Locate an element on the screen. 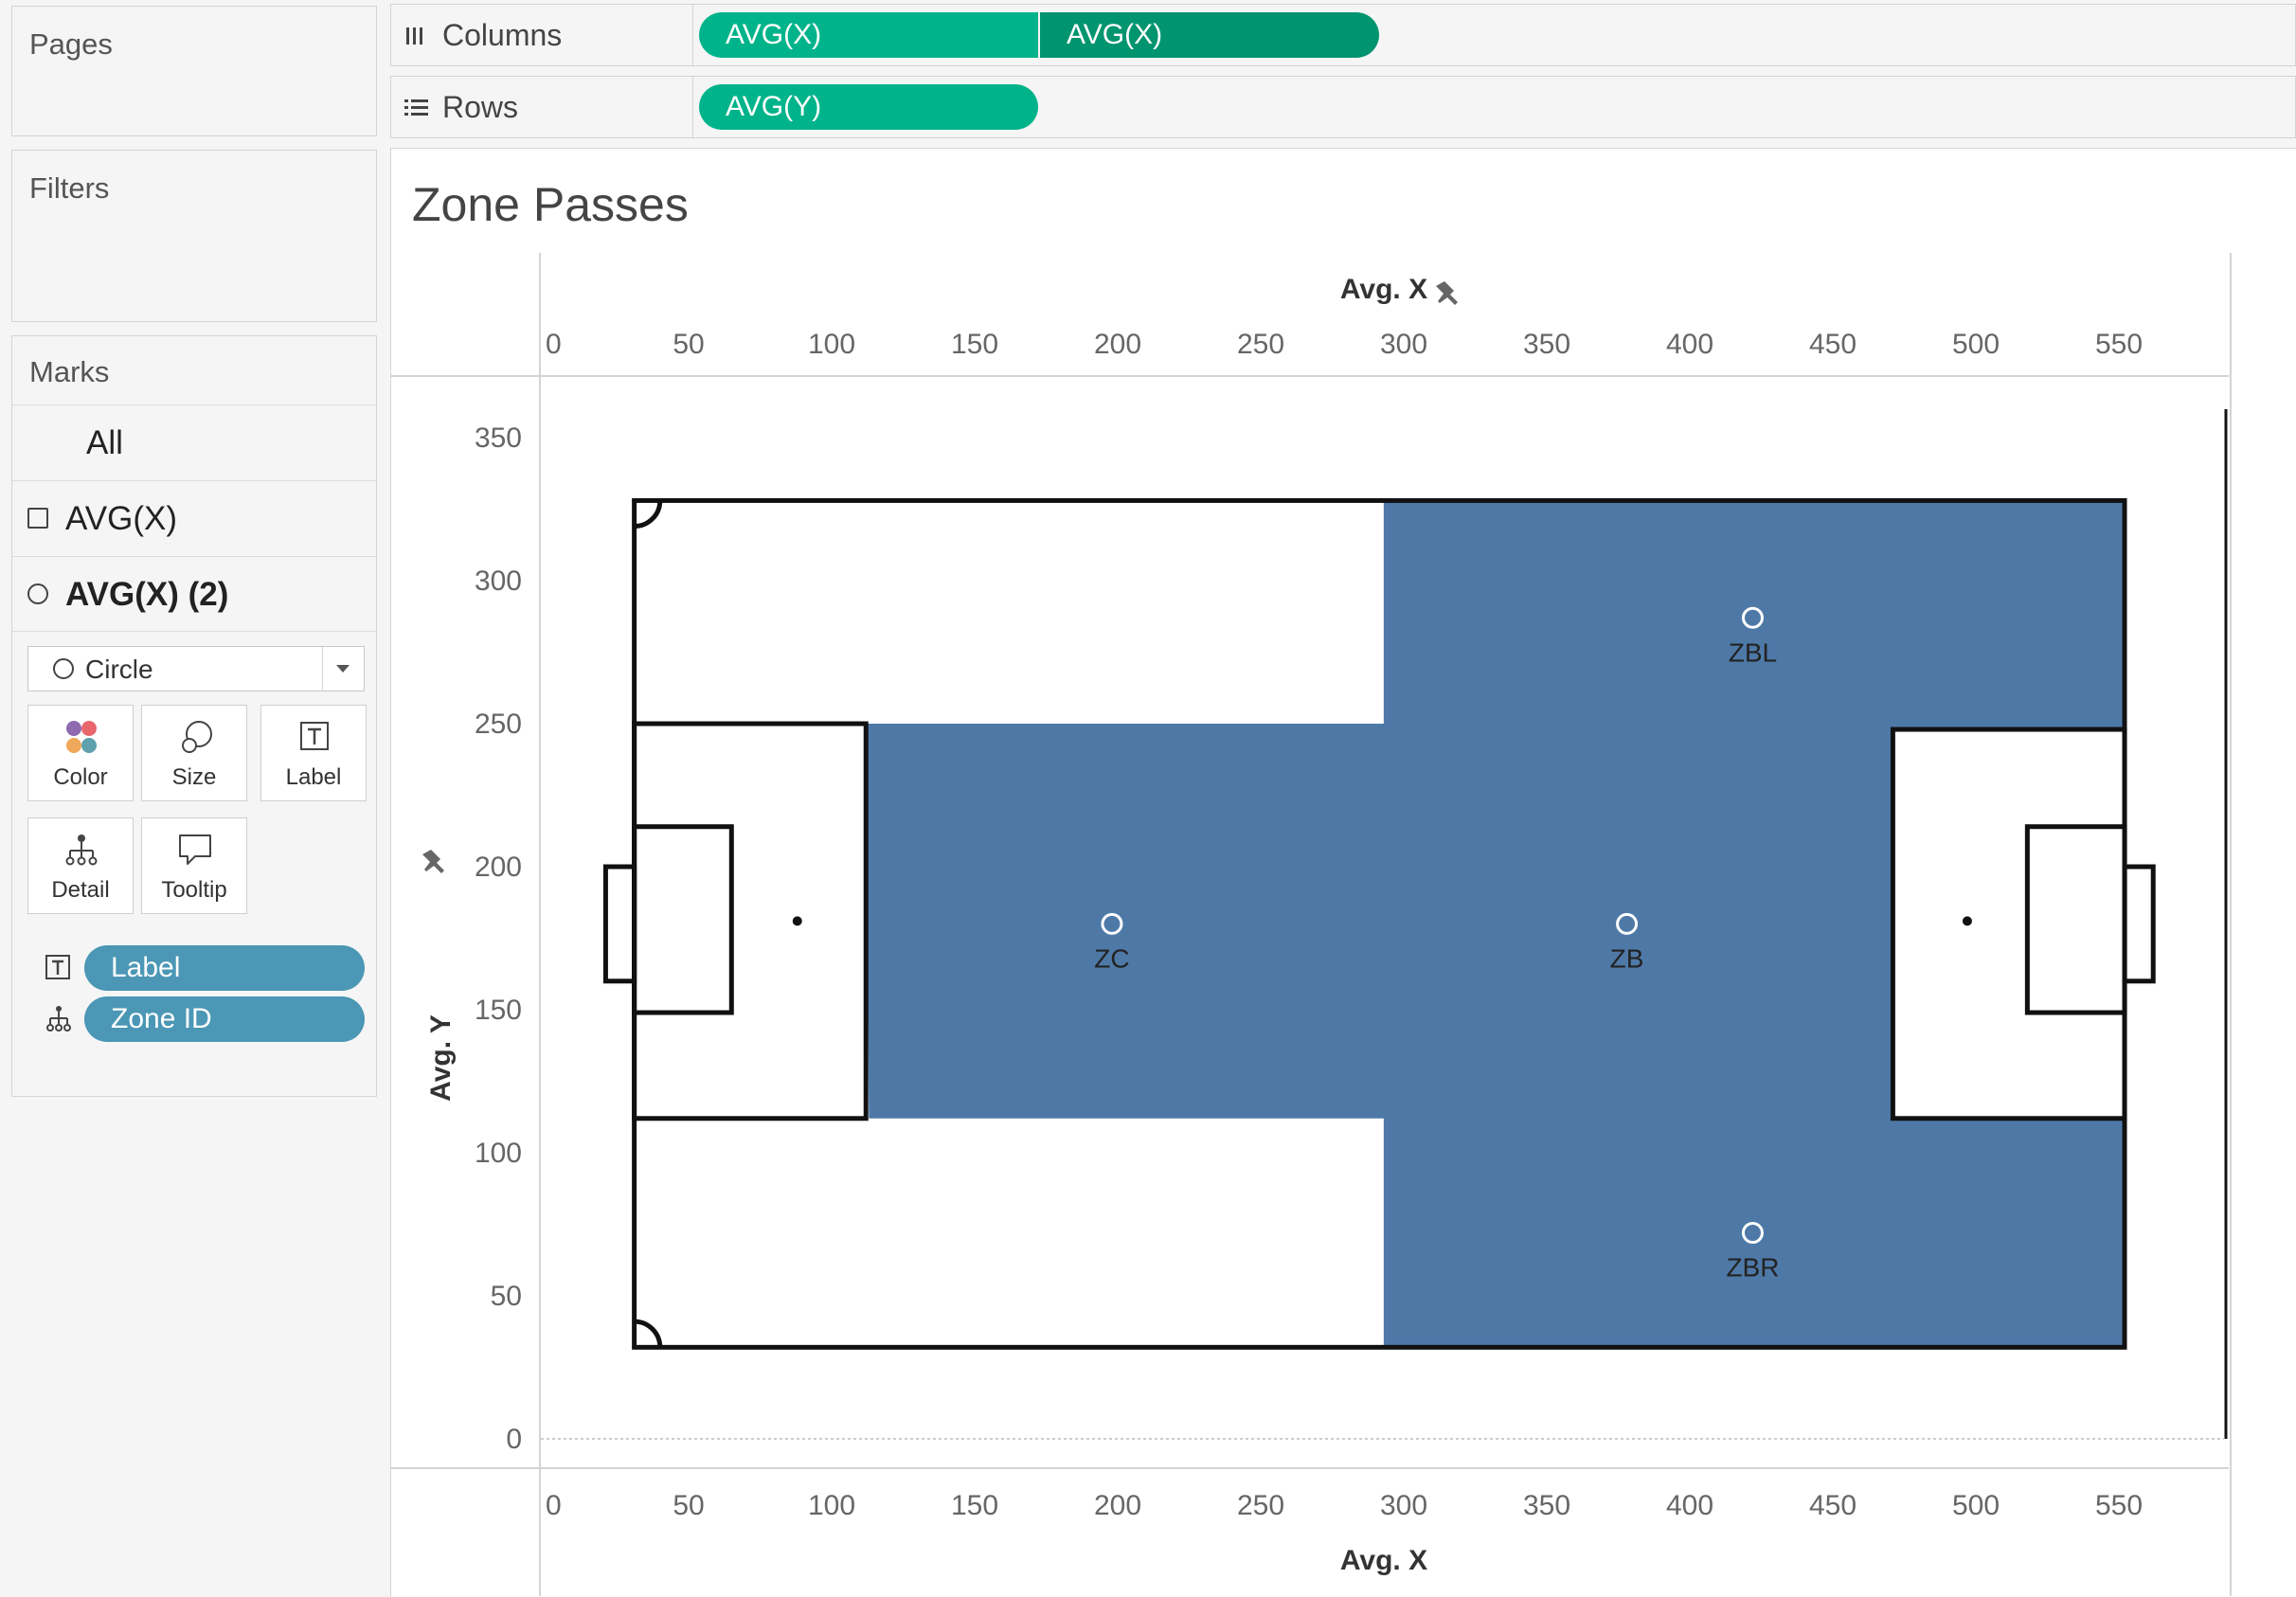  pages-title: Pages is located at coordinates (71, 44).